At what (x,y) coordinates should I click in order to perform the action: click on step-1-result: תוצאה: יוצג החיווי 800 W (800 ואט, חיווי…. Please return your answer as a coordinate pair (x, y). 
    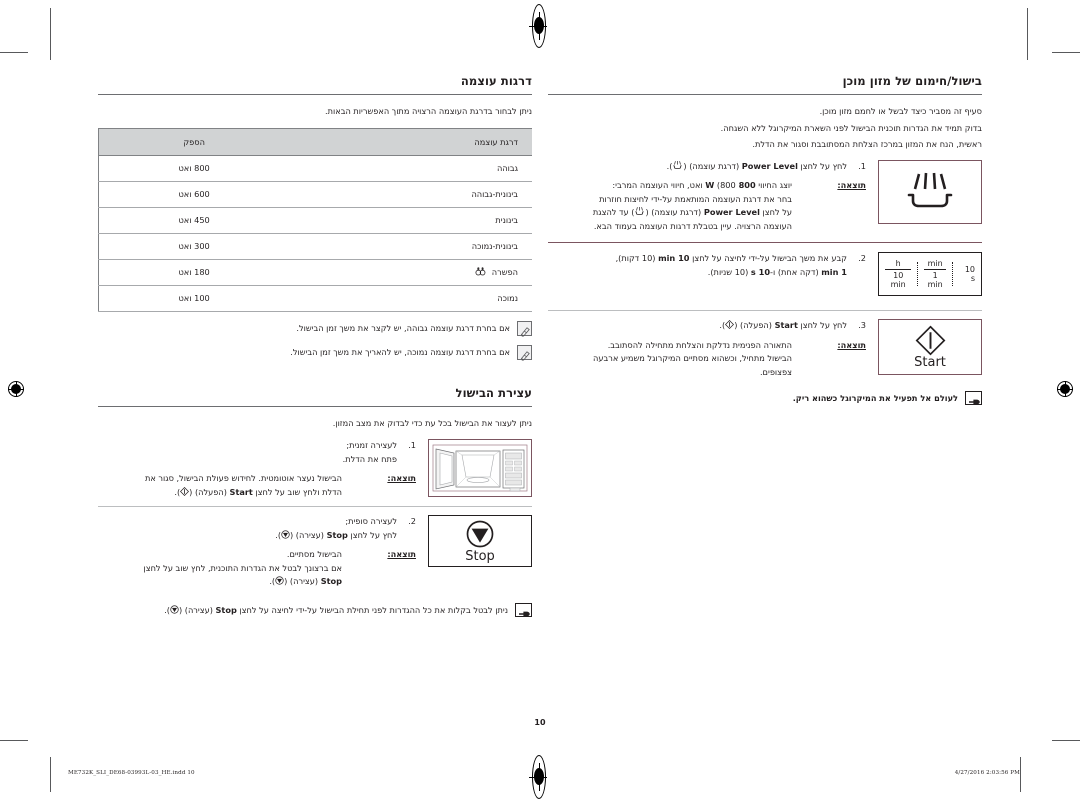
    Looking at the image, I should click on (707, 206).